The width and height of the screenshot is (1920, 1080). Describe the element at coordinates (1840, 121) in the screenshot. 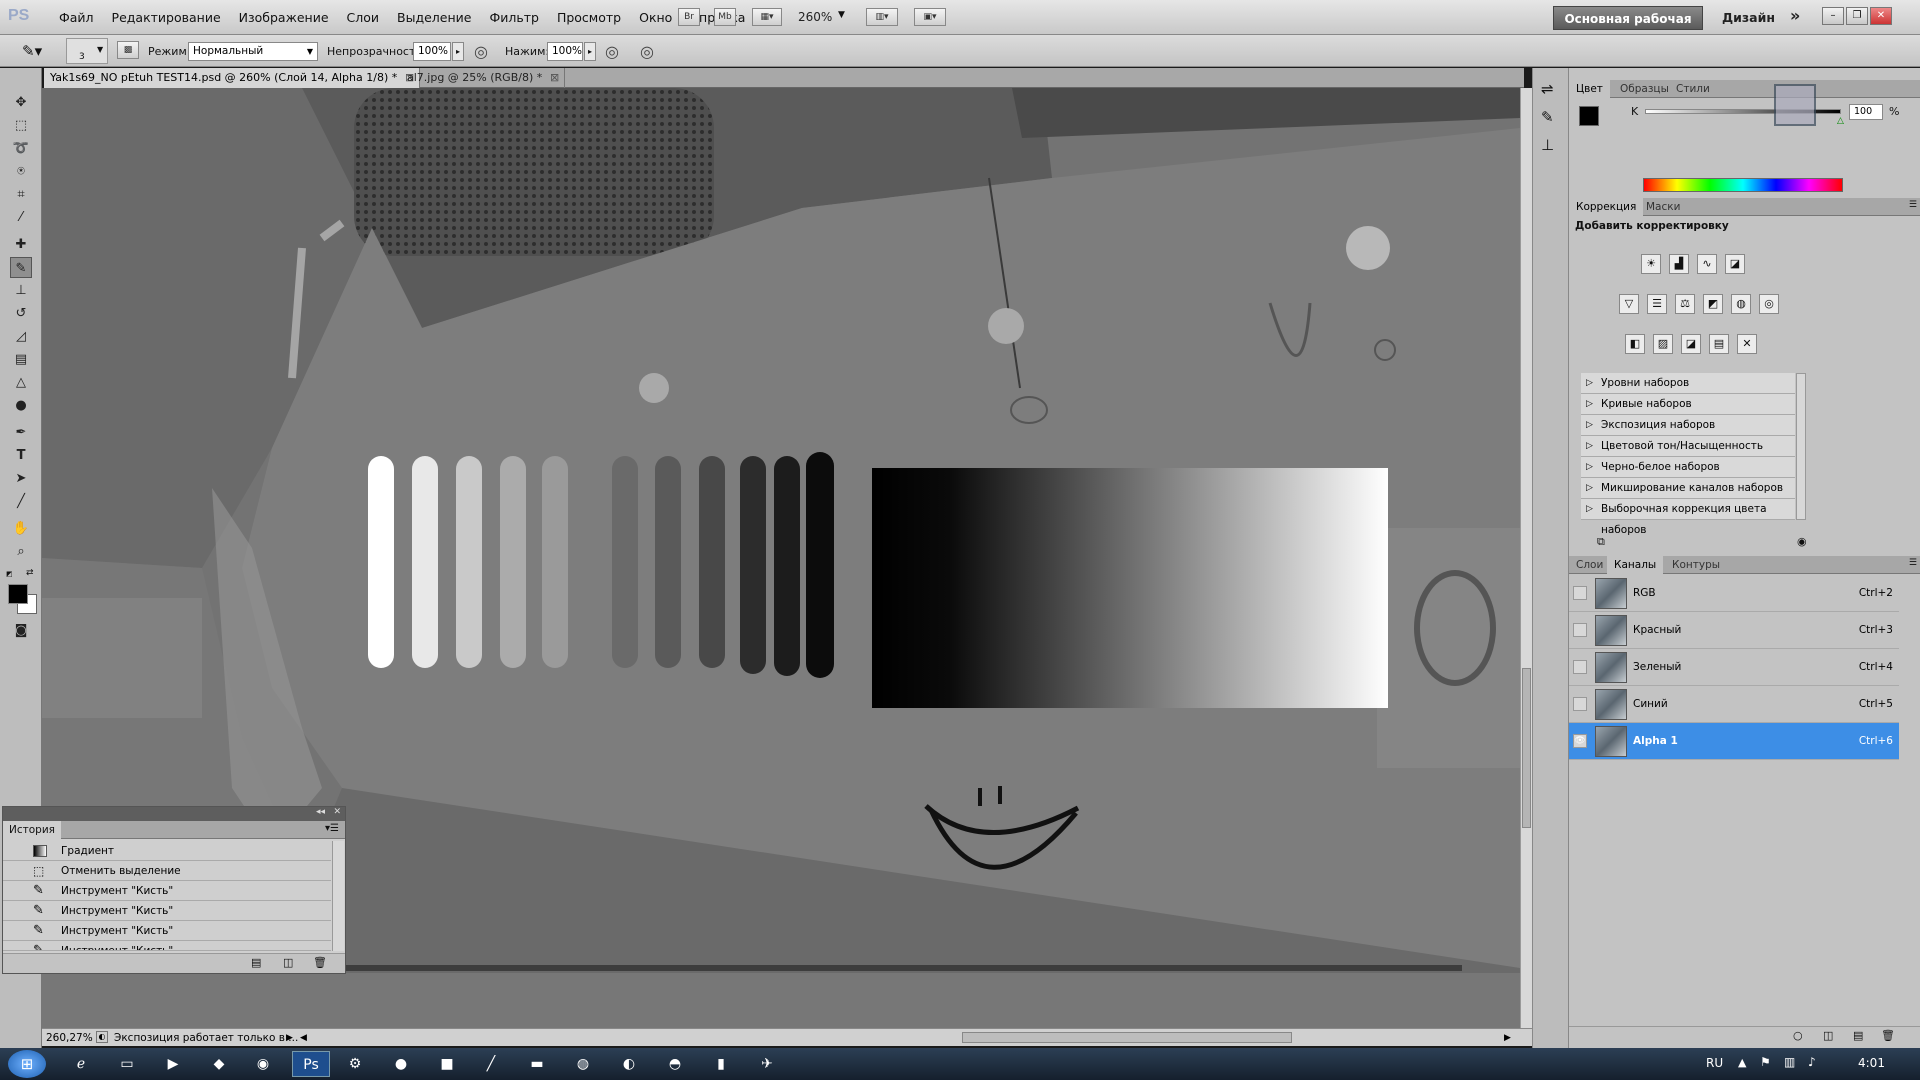

I see `k-slider-thumb: △` at that location.